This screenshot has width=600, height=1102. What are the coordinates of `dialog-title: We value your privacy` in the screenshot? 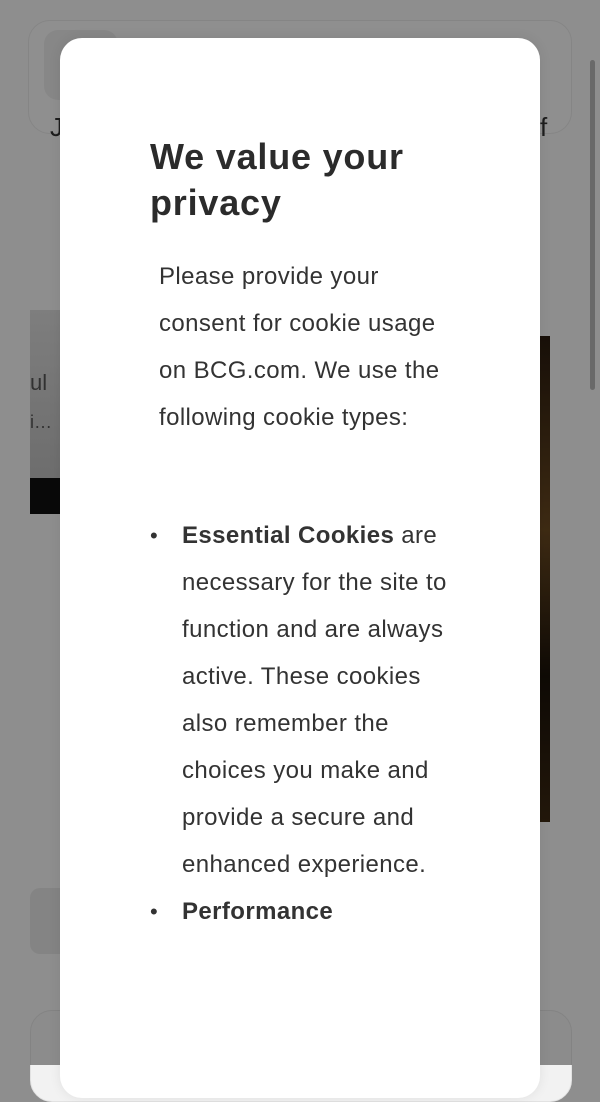 It's located at (277, 179).